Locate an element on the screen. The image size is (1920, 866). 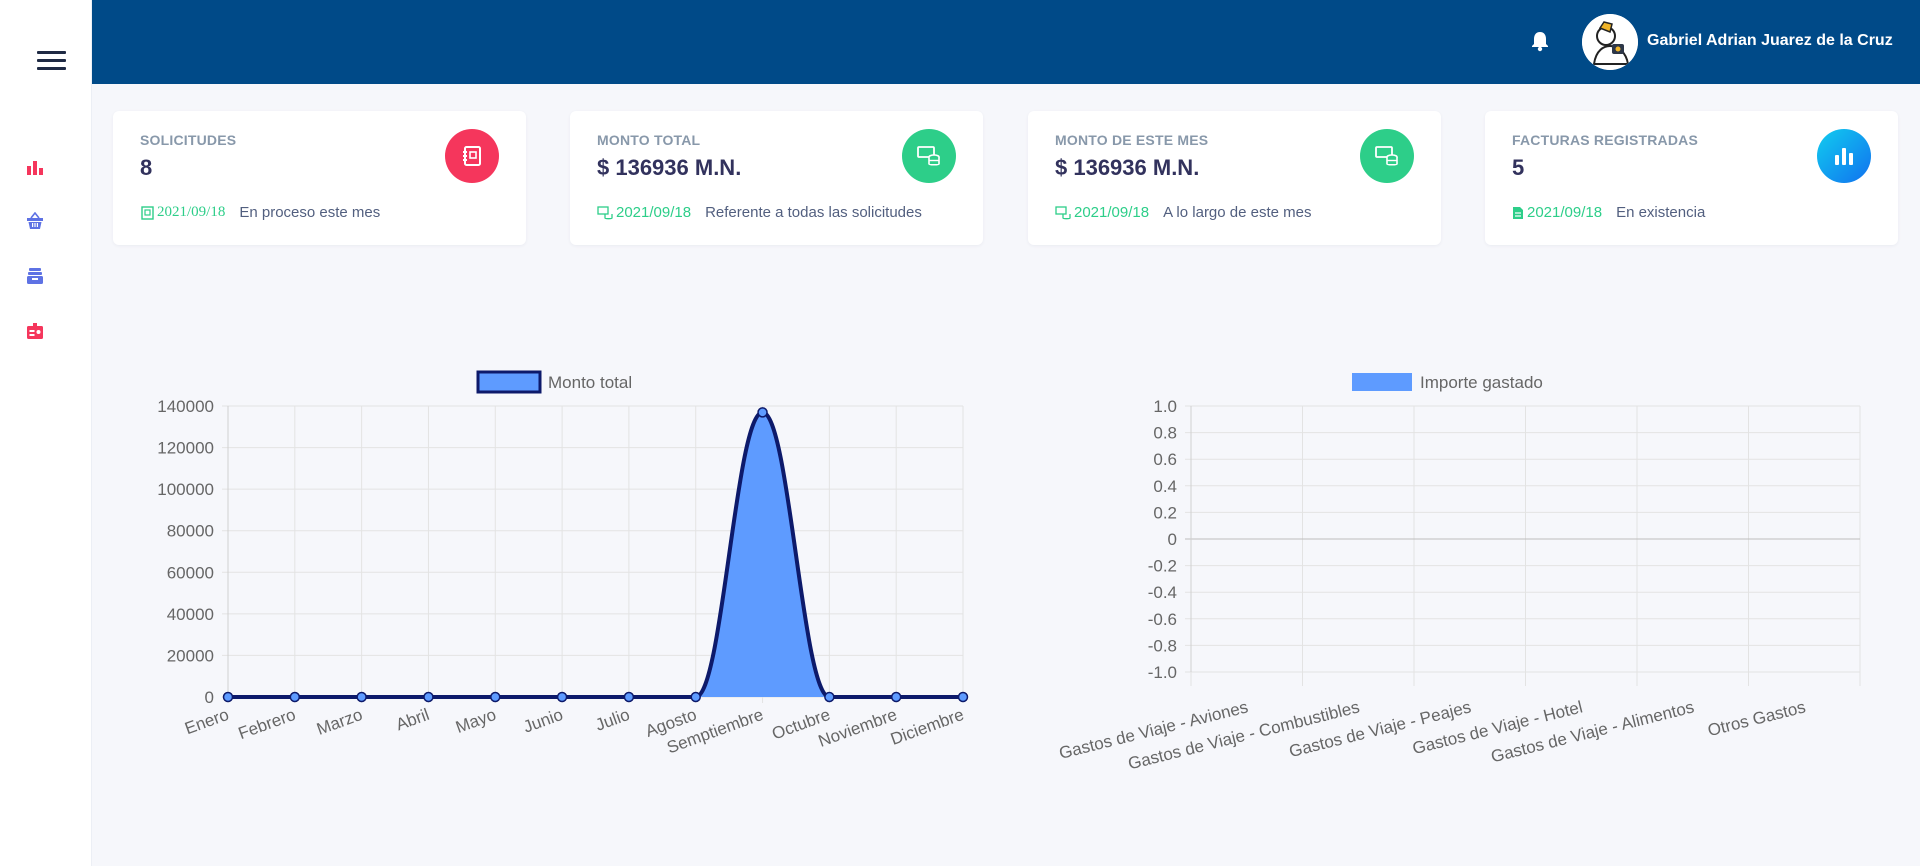
legend-label: Importe gastado is located at coordinates (1481, 382).